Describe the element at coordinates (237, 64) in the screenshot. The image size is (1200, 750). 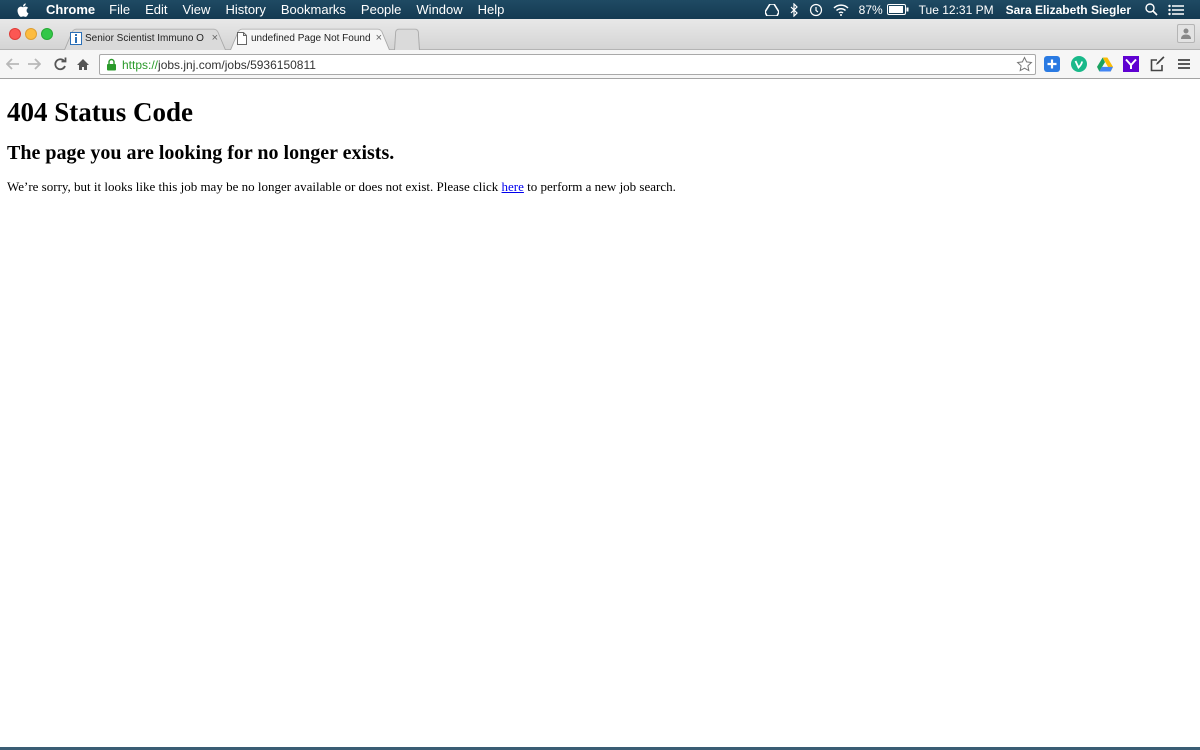
I see `url-text: jobs.jnj.com/jobs/5936150811` at that location.